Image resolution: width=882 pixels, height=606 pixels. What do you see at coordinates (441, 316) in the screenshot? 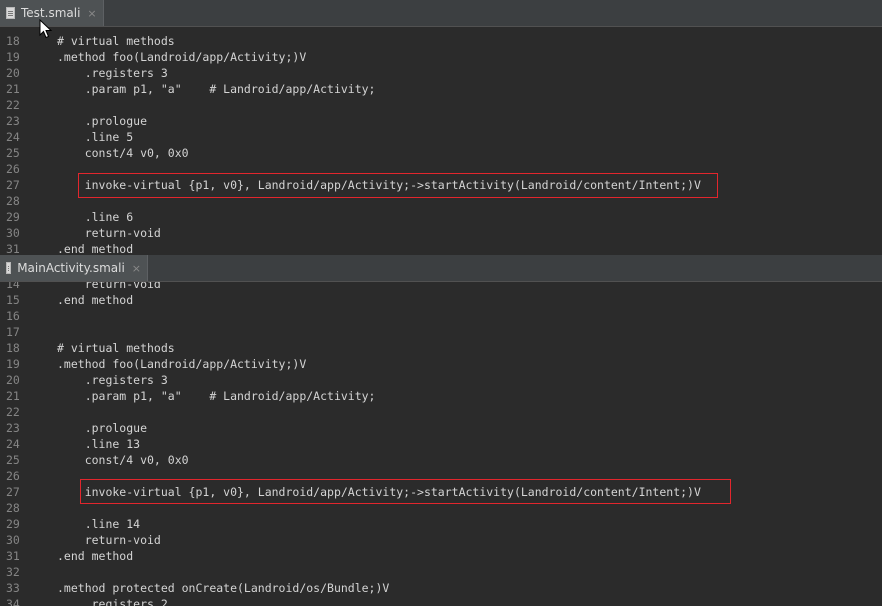
I see `code-line: 16` at bounding box center [441, 316].